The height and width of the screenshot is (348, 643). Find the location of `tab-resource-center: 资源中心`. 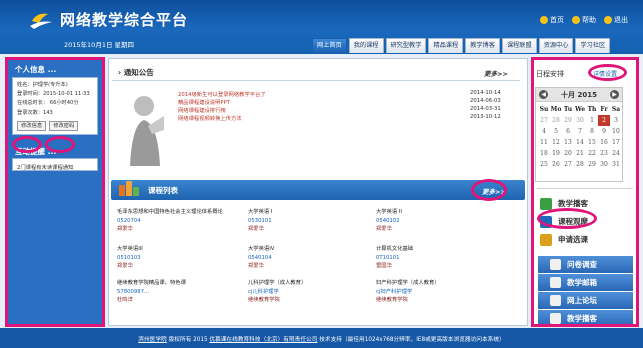

tab-resource-center: 资源中心 is located at coordinates (556, 45).